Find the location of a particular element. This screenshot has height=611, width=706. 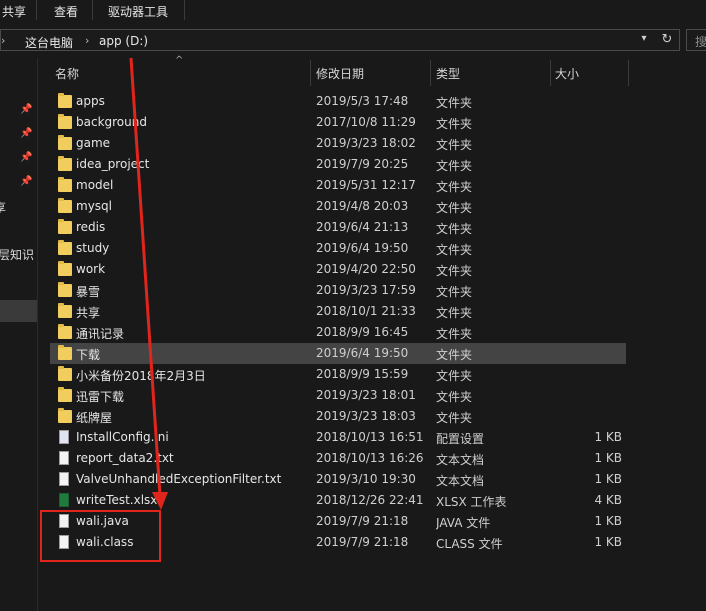

file-date: 2019/7/9 21:18 is located at coordinates (362, 521).